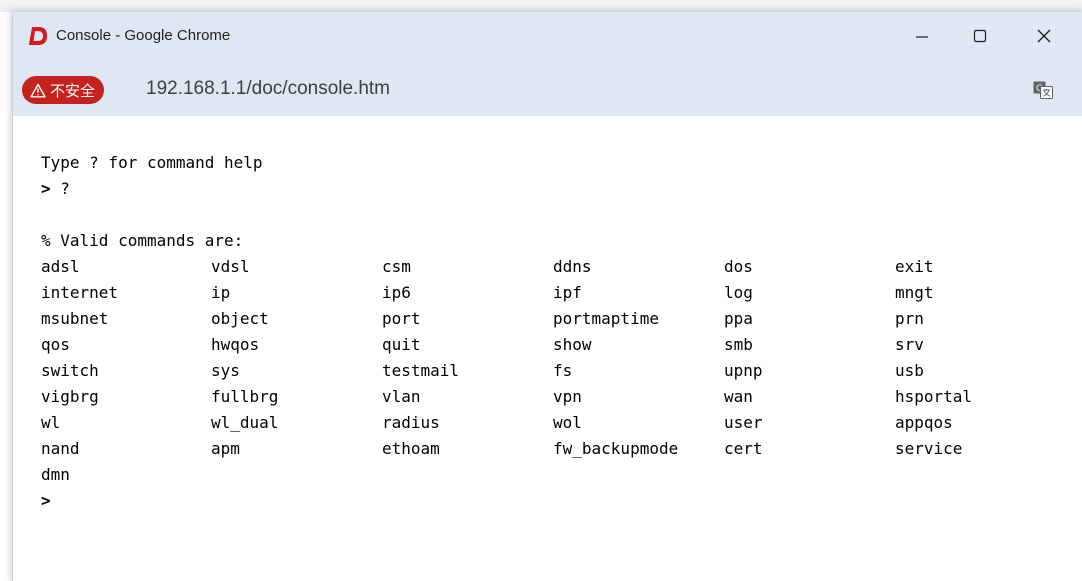  Describe the element at coordinates (152, 162) in the screenshot. I see `help-line: Type ? for command help` at that location.